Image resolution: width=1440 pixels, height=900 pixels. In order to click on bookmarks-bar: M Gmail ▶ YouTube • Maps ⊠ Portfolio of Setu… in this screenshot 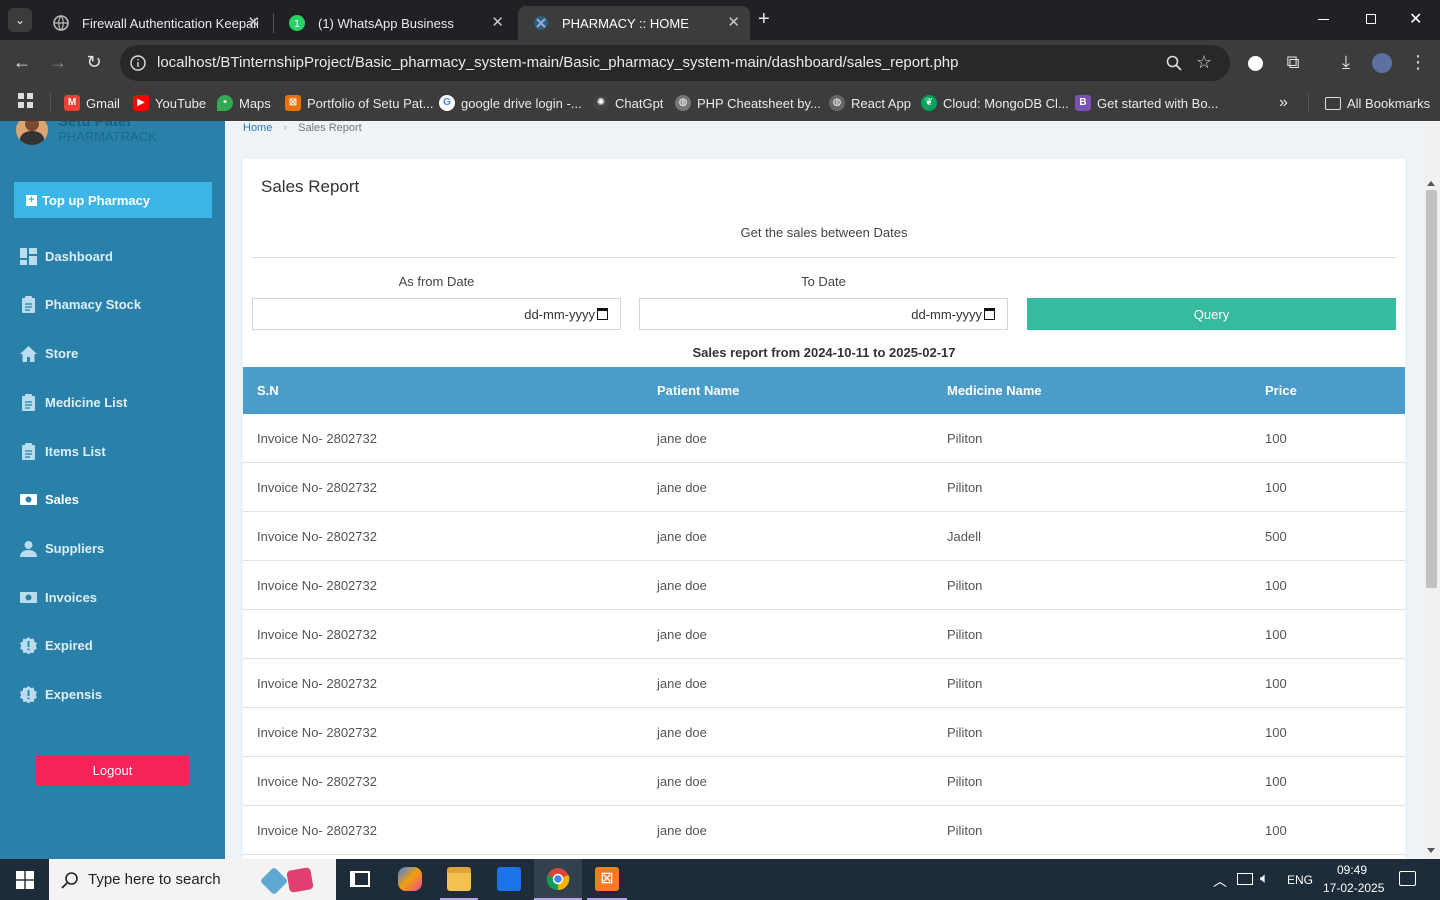, I will do `click(720, 103)`.